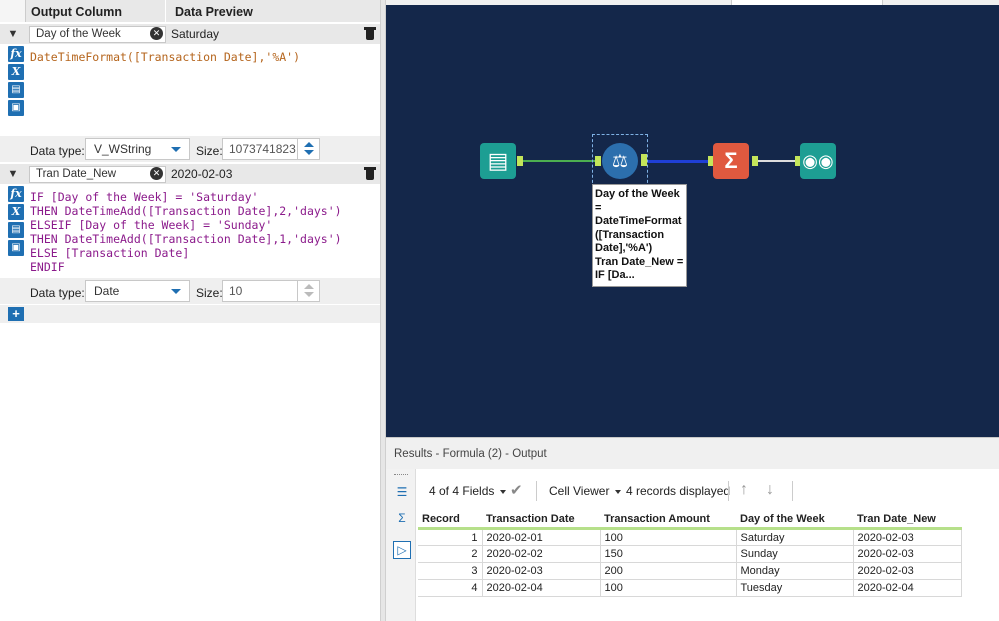  What do you see at coordinates (137, 291) in the screenshot?
I see `data-type-select: Date` at bounding box center [137, 291].